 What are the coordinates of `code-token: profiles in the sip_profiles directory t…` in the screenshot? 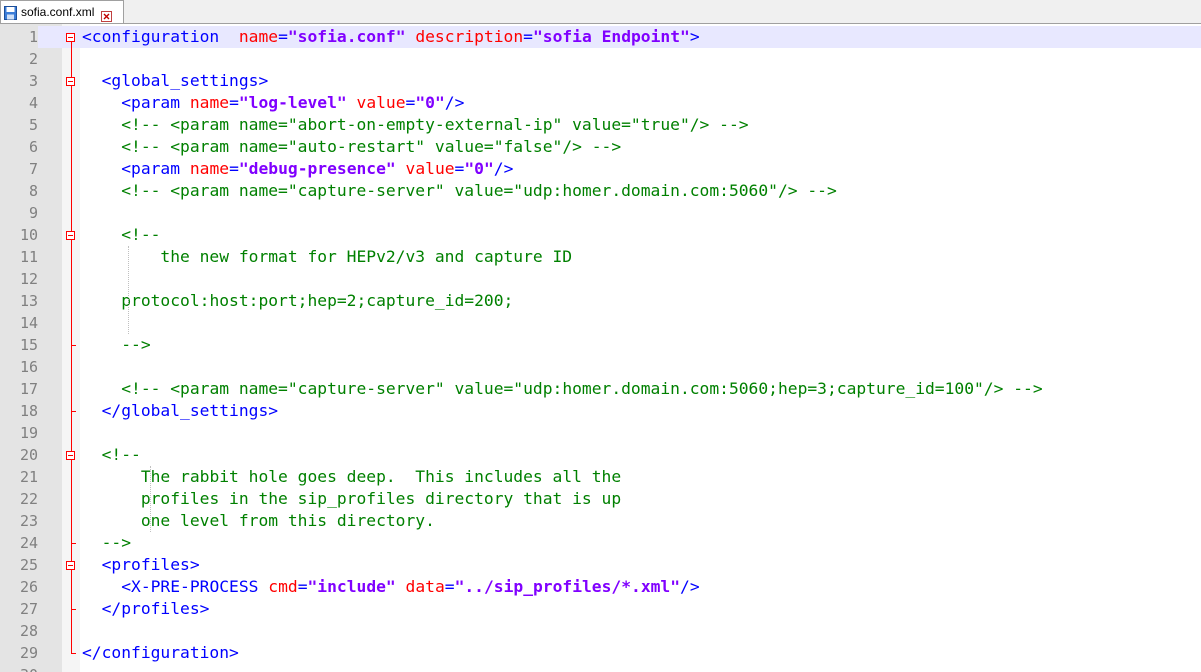 It's located at (381, 498).